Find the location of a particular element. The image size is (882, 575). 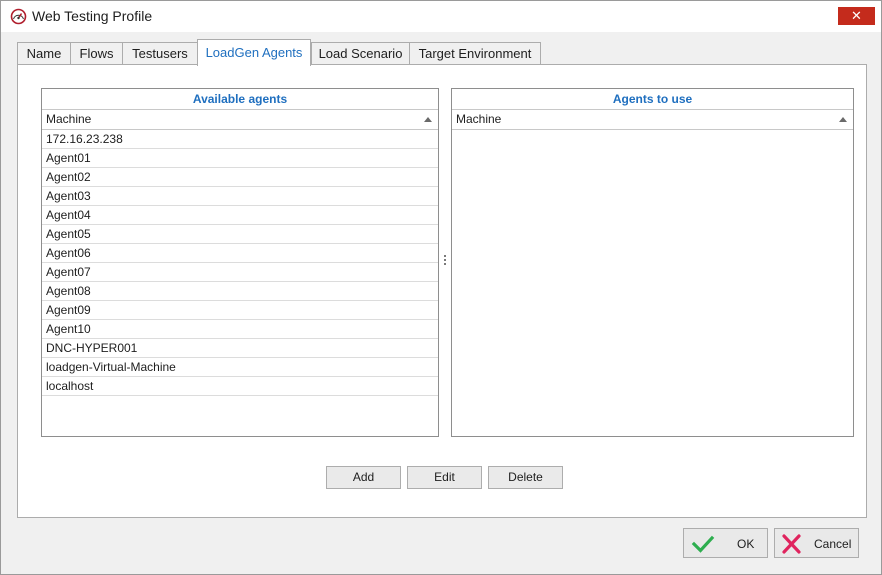

list-item: Agent08 is located at coordinates (240, 291).